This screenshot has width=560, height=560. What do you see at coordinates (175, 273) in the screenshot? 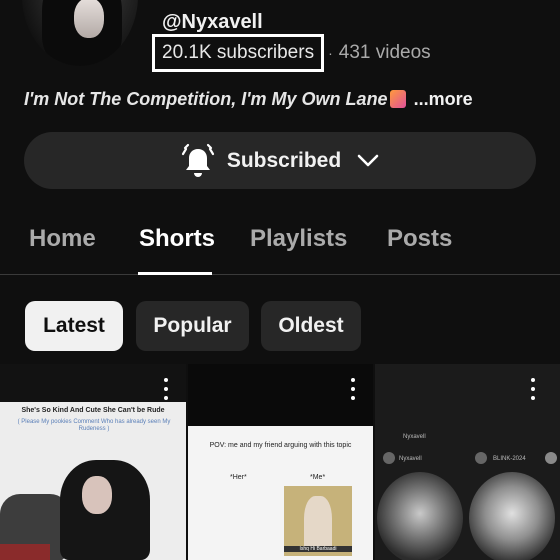
I see `active-tab-indicator` at bounding box center [175, 273].